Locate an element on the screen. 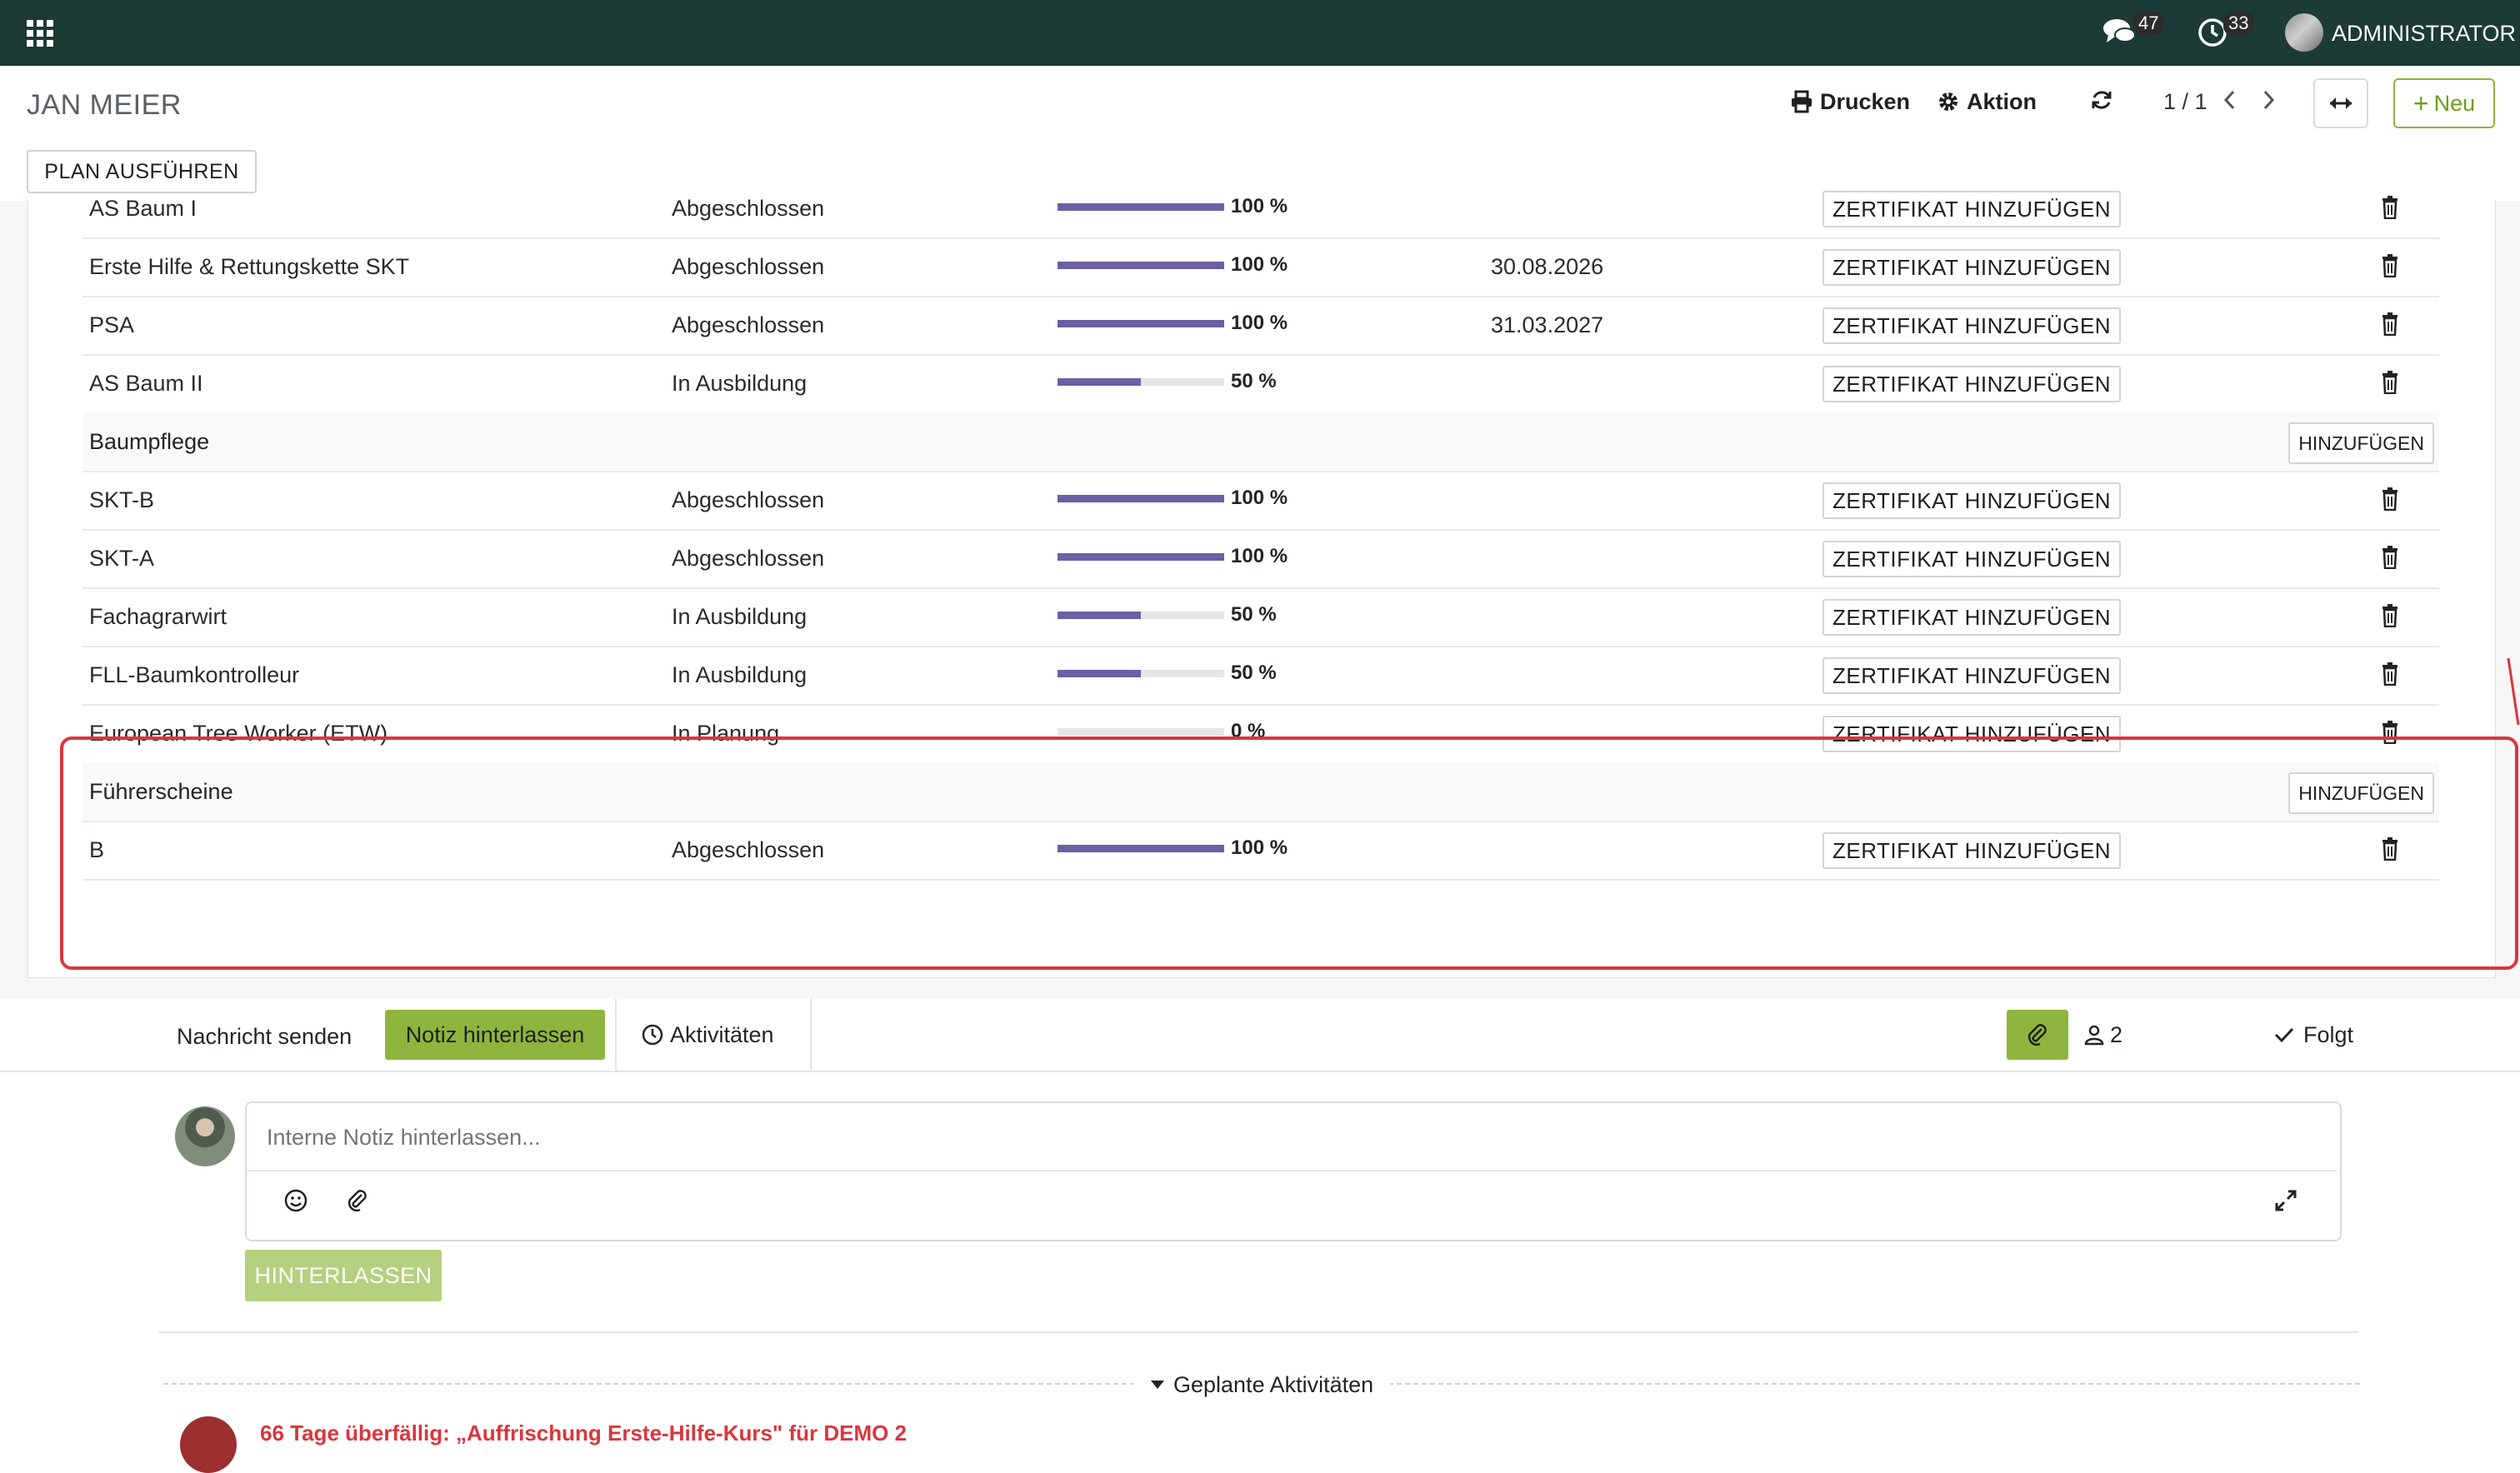 The width and height of the screenshot is (2520, 1473). paperclip-icon is located at coordinates (2037, 1035).